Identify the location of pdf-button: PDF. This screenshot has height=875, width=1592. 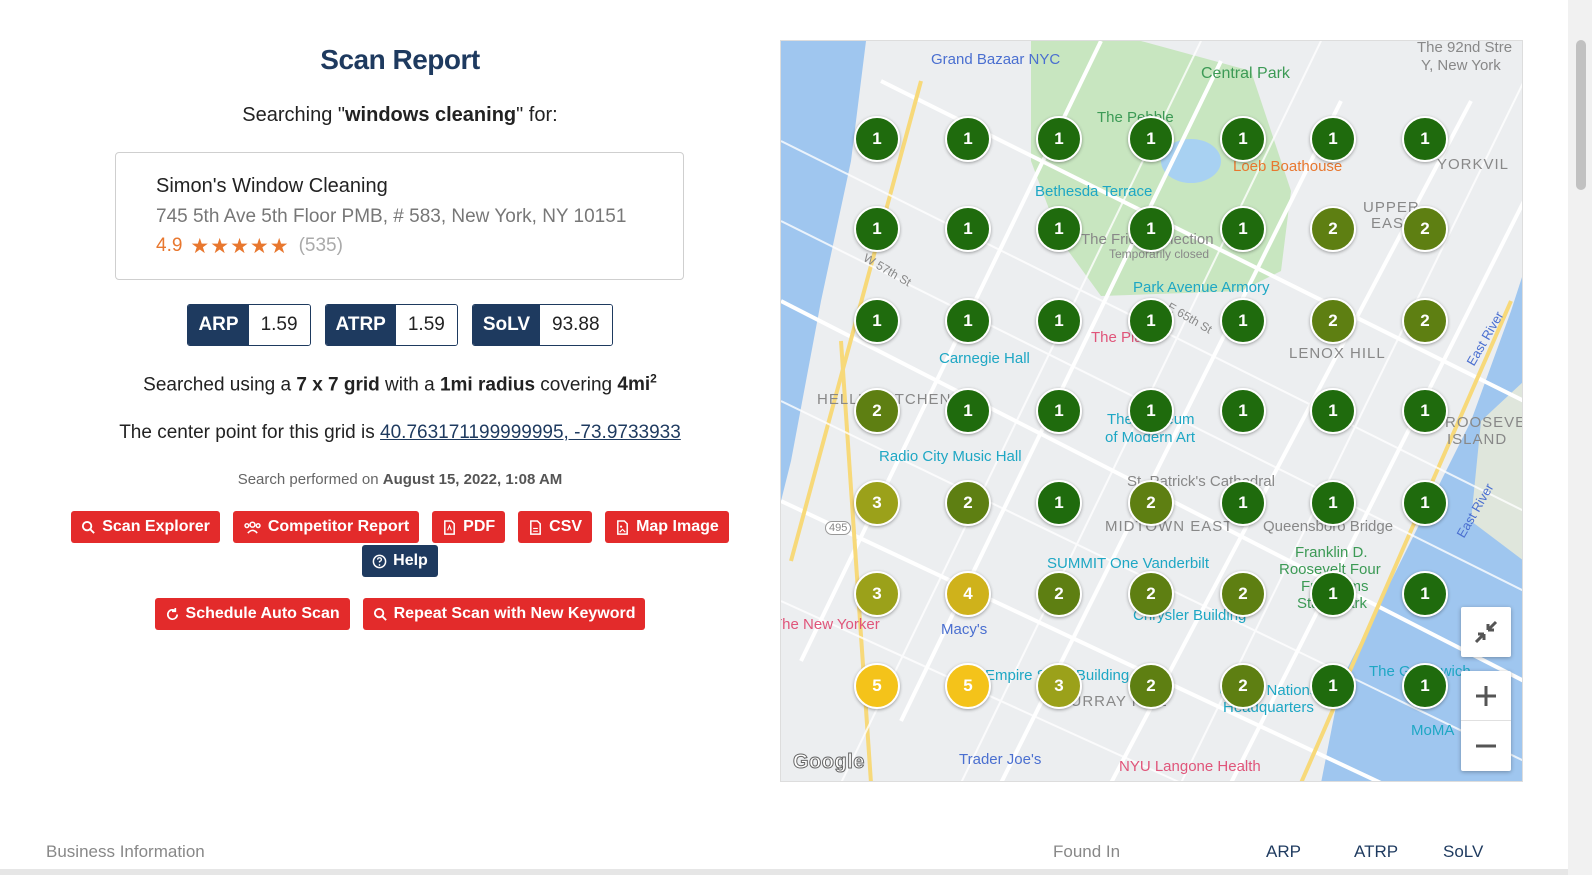
(469, 527).